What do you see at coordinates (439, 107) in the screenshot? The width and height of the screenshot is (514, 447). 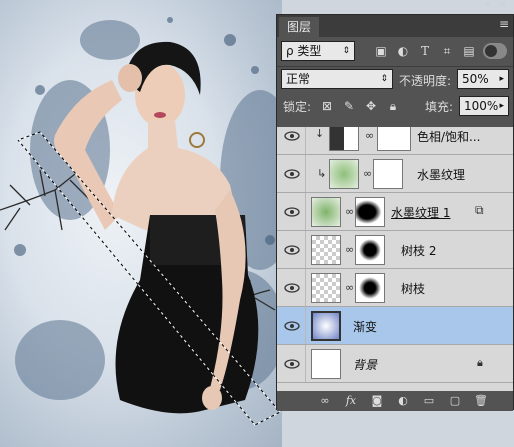 I see `fill-label: 填充:` at bounding box center [439, 107].